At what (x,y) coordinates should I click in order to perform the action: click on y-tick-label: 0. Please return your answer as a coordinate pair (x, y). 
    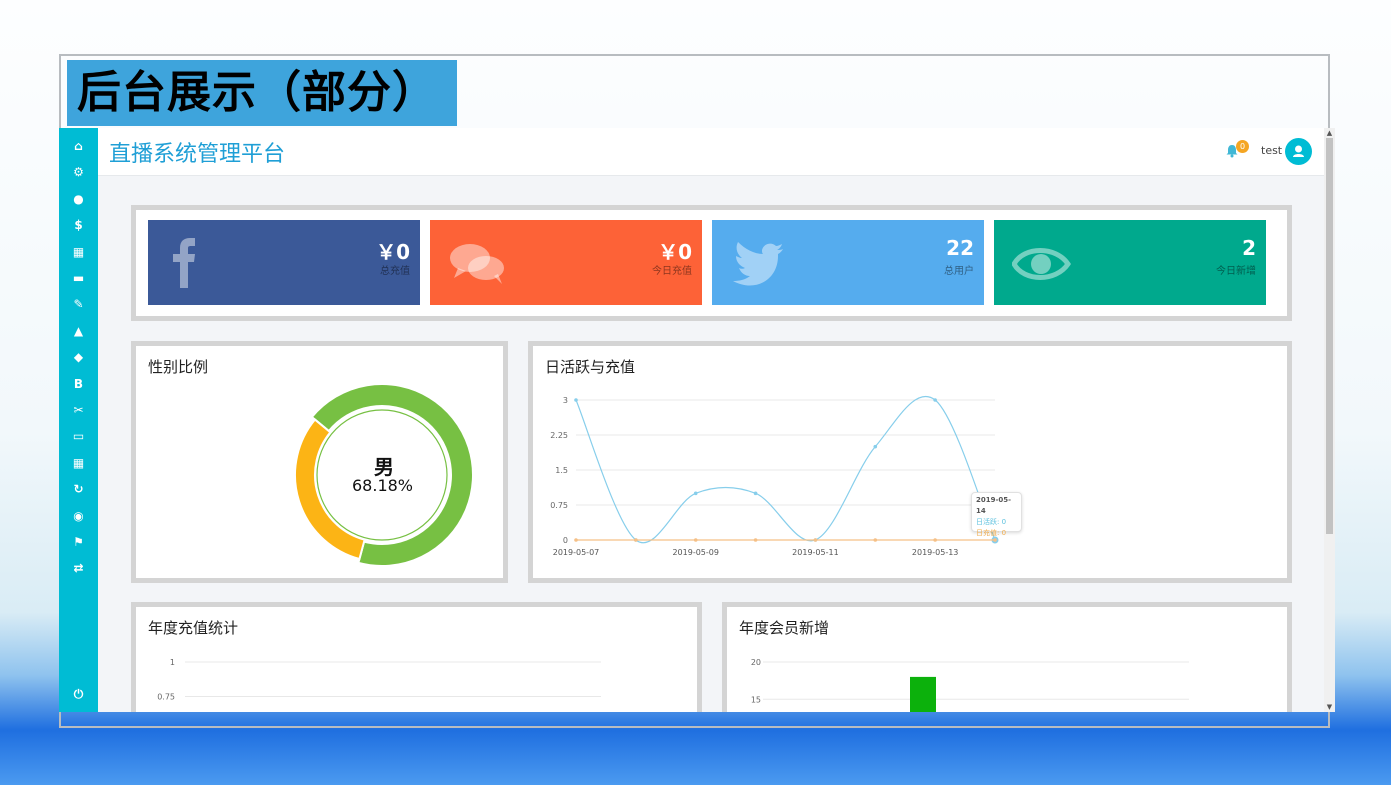
    Looking at the image, I should click on (565, 540).